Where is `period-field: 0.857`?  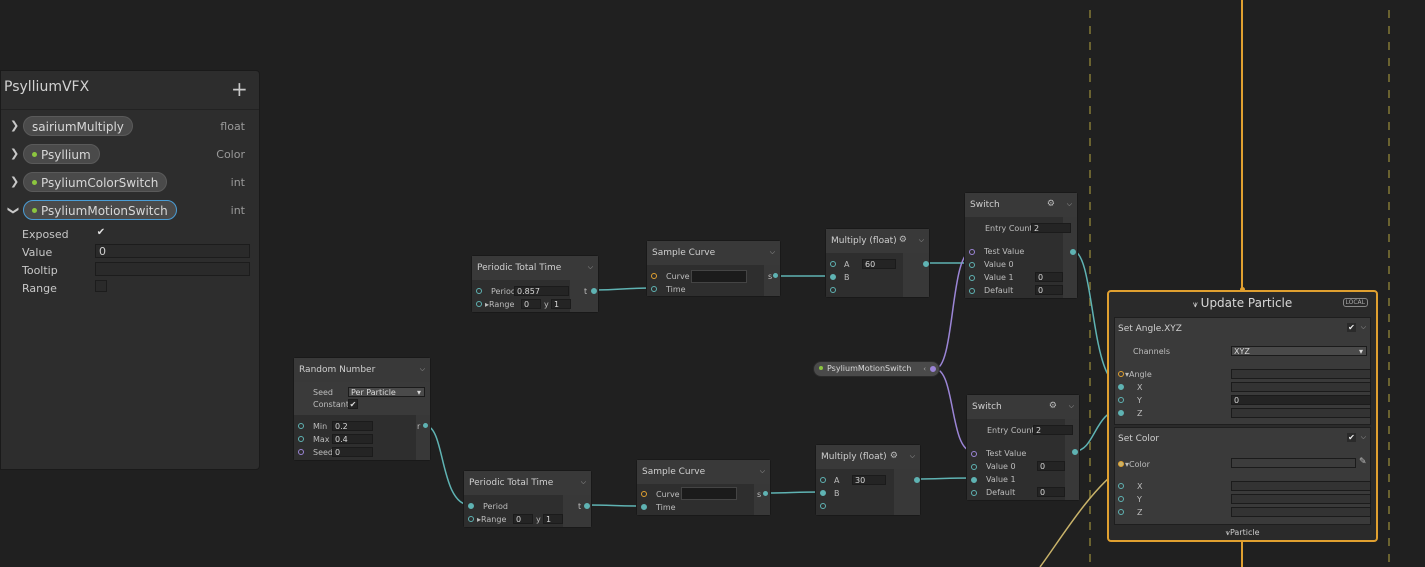 period-field: 0.857 is located at coordinates (541, 291).